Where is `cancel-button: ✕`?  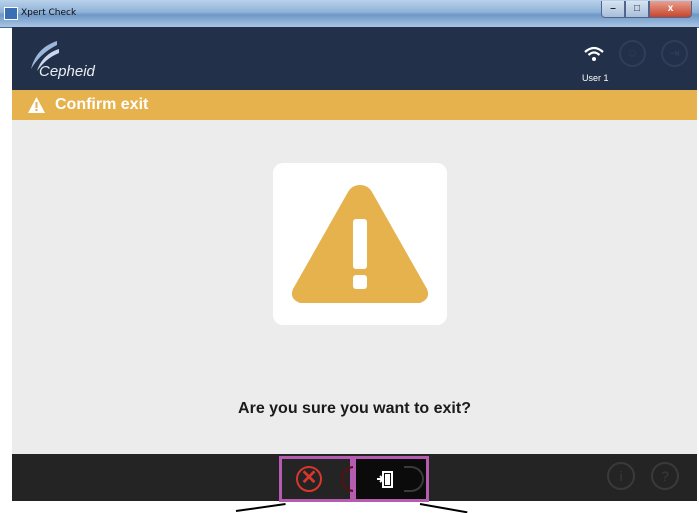 cancel-button: ✕ is located at coordinates (320, 479).